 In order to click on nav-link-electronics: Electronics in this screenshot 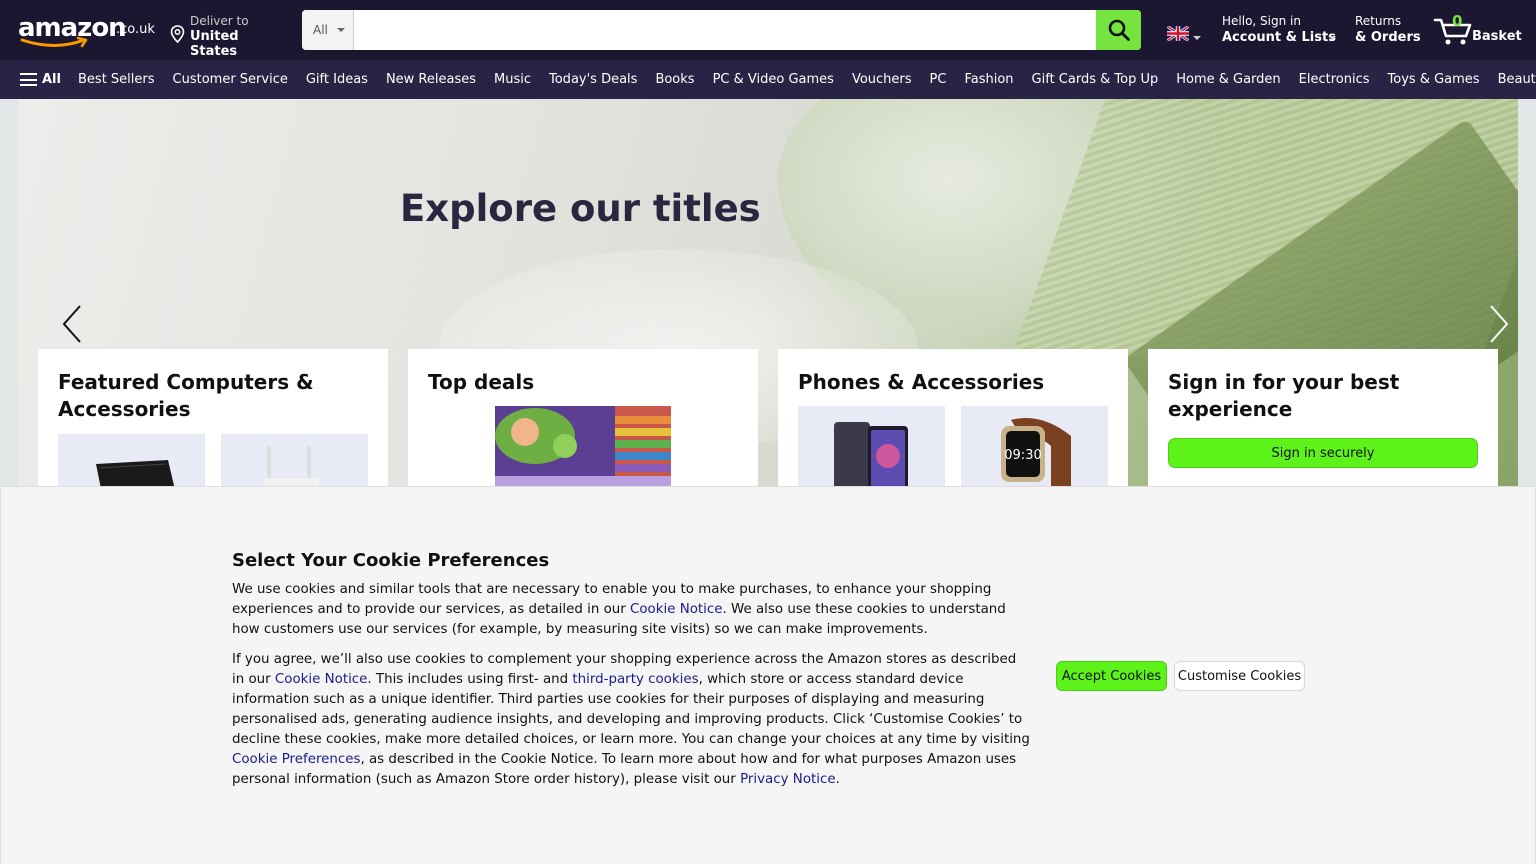, I will do `click(1334, 79)`.